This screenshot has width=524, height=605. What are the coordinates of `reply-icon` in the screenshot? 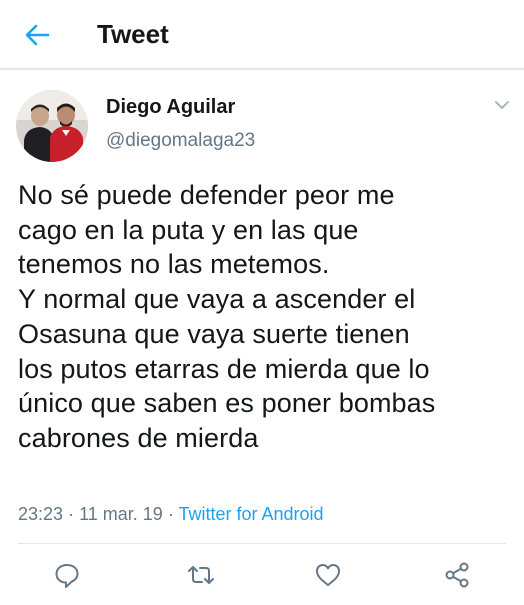 It's located at (67, 576).